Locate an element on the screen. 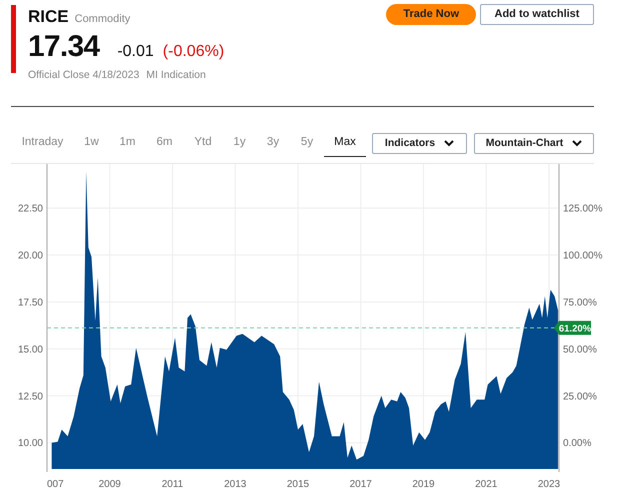 Image resolution: width=640 pixels, height=490 pixels. range-tab: Ytd is located at coordinates (203, 143).